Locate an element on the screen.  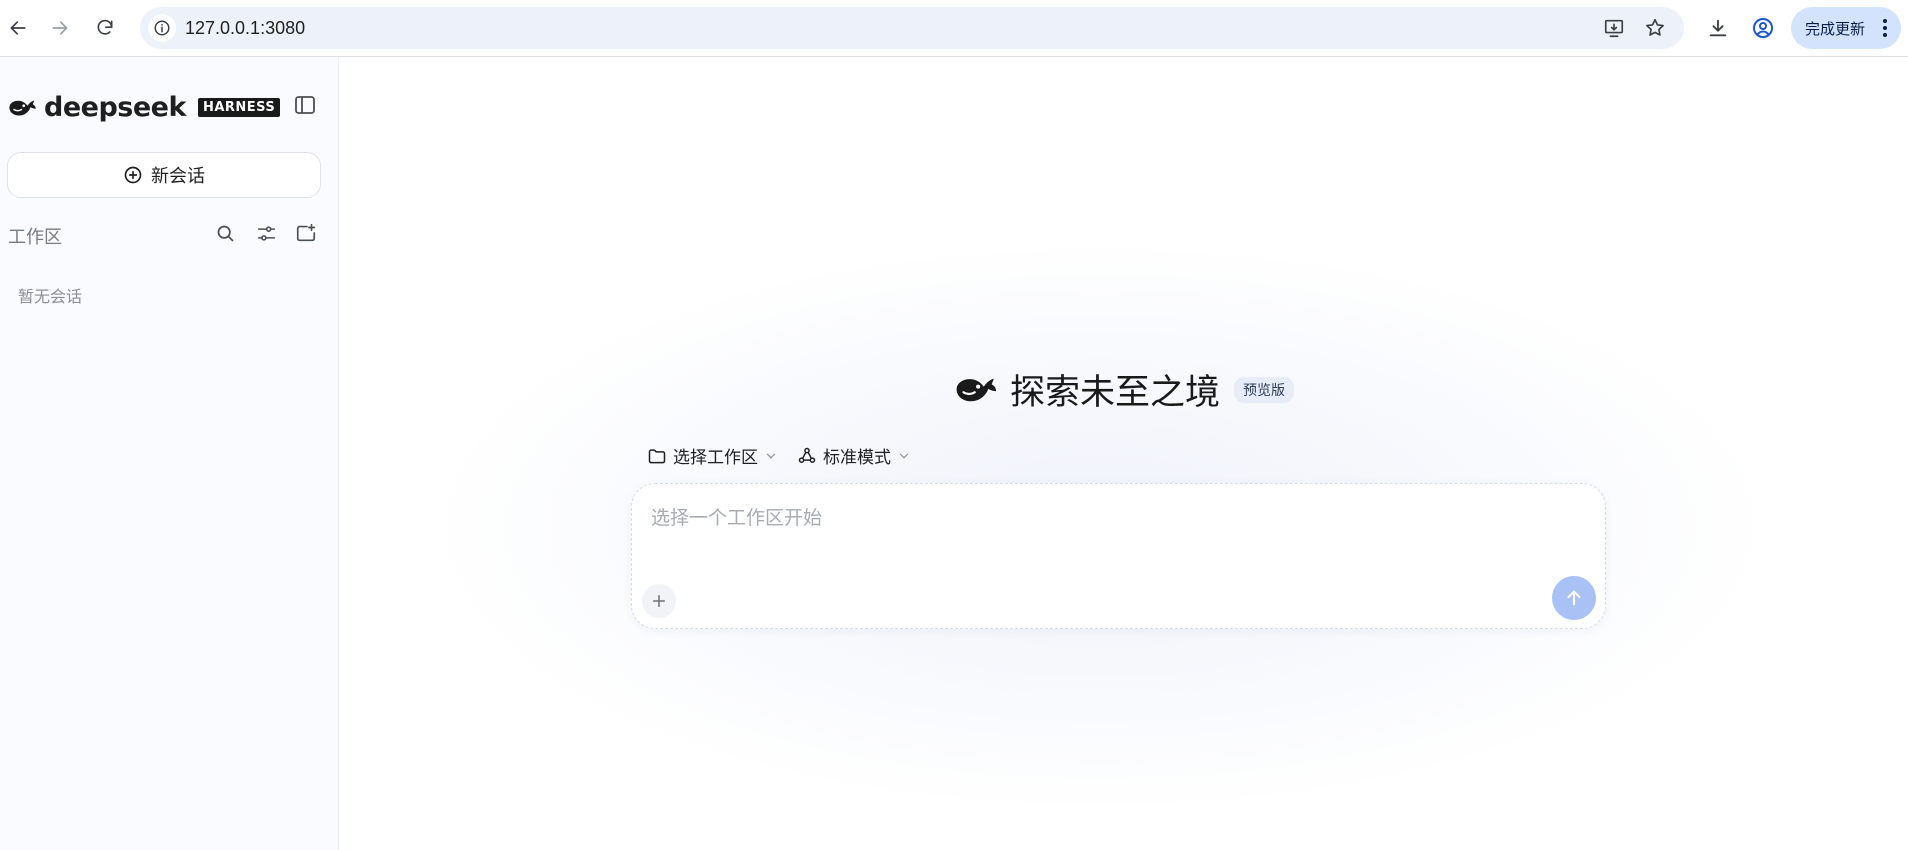
install-app-button is located at coordinates (1614, 28).